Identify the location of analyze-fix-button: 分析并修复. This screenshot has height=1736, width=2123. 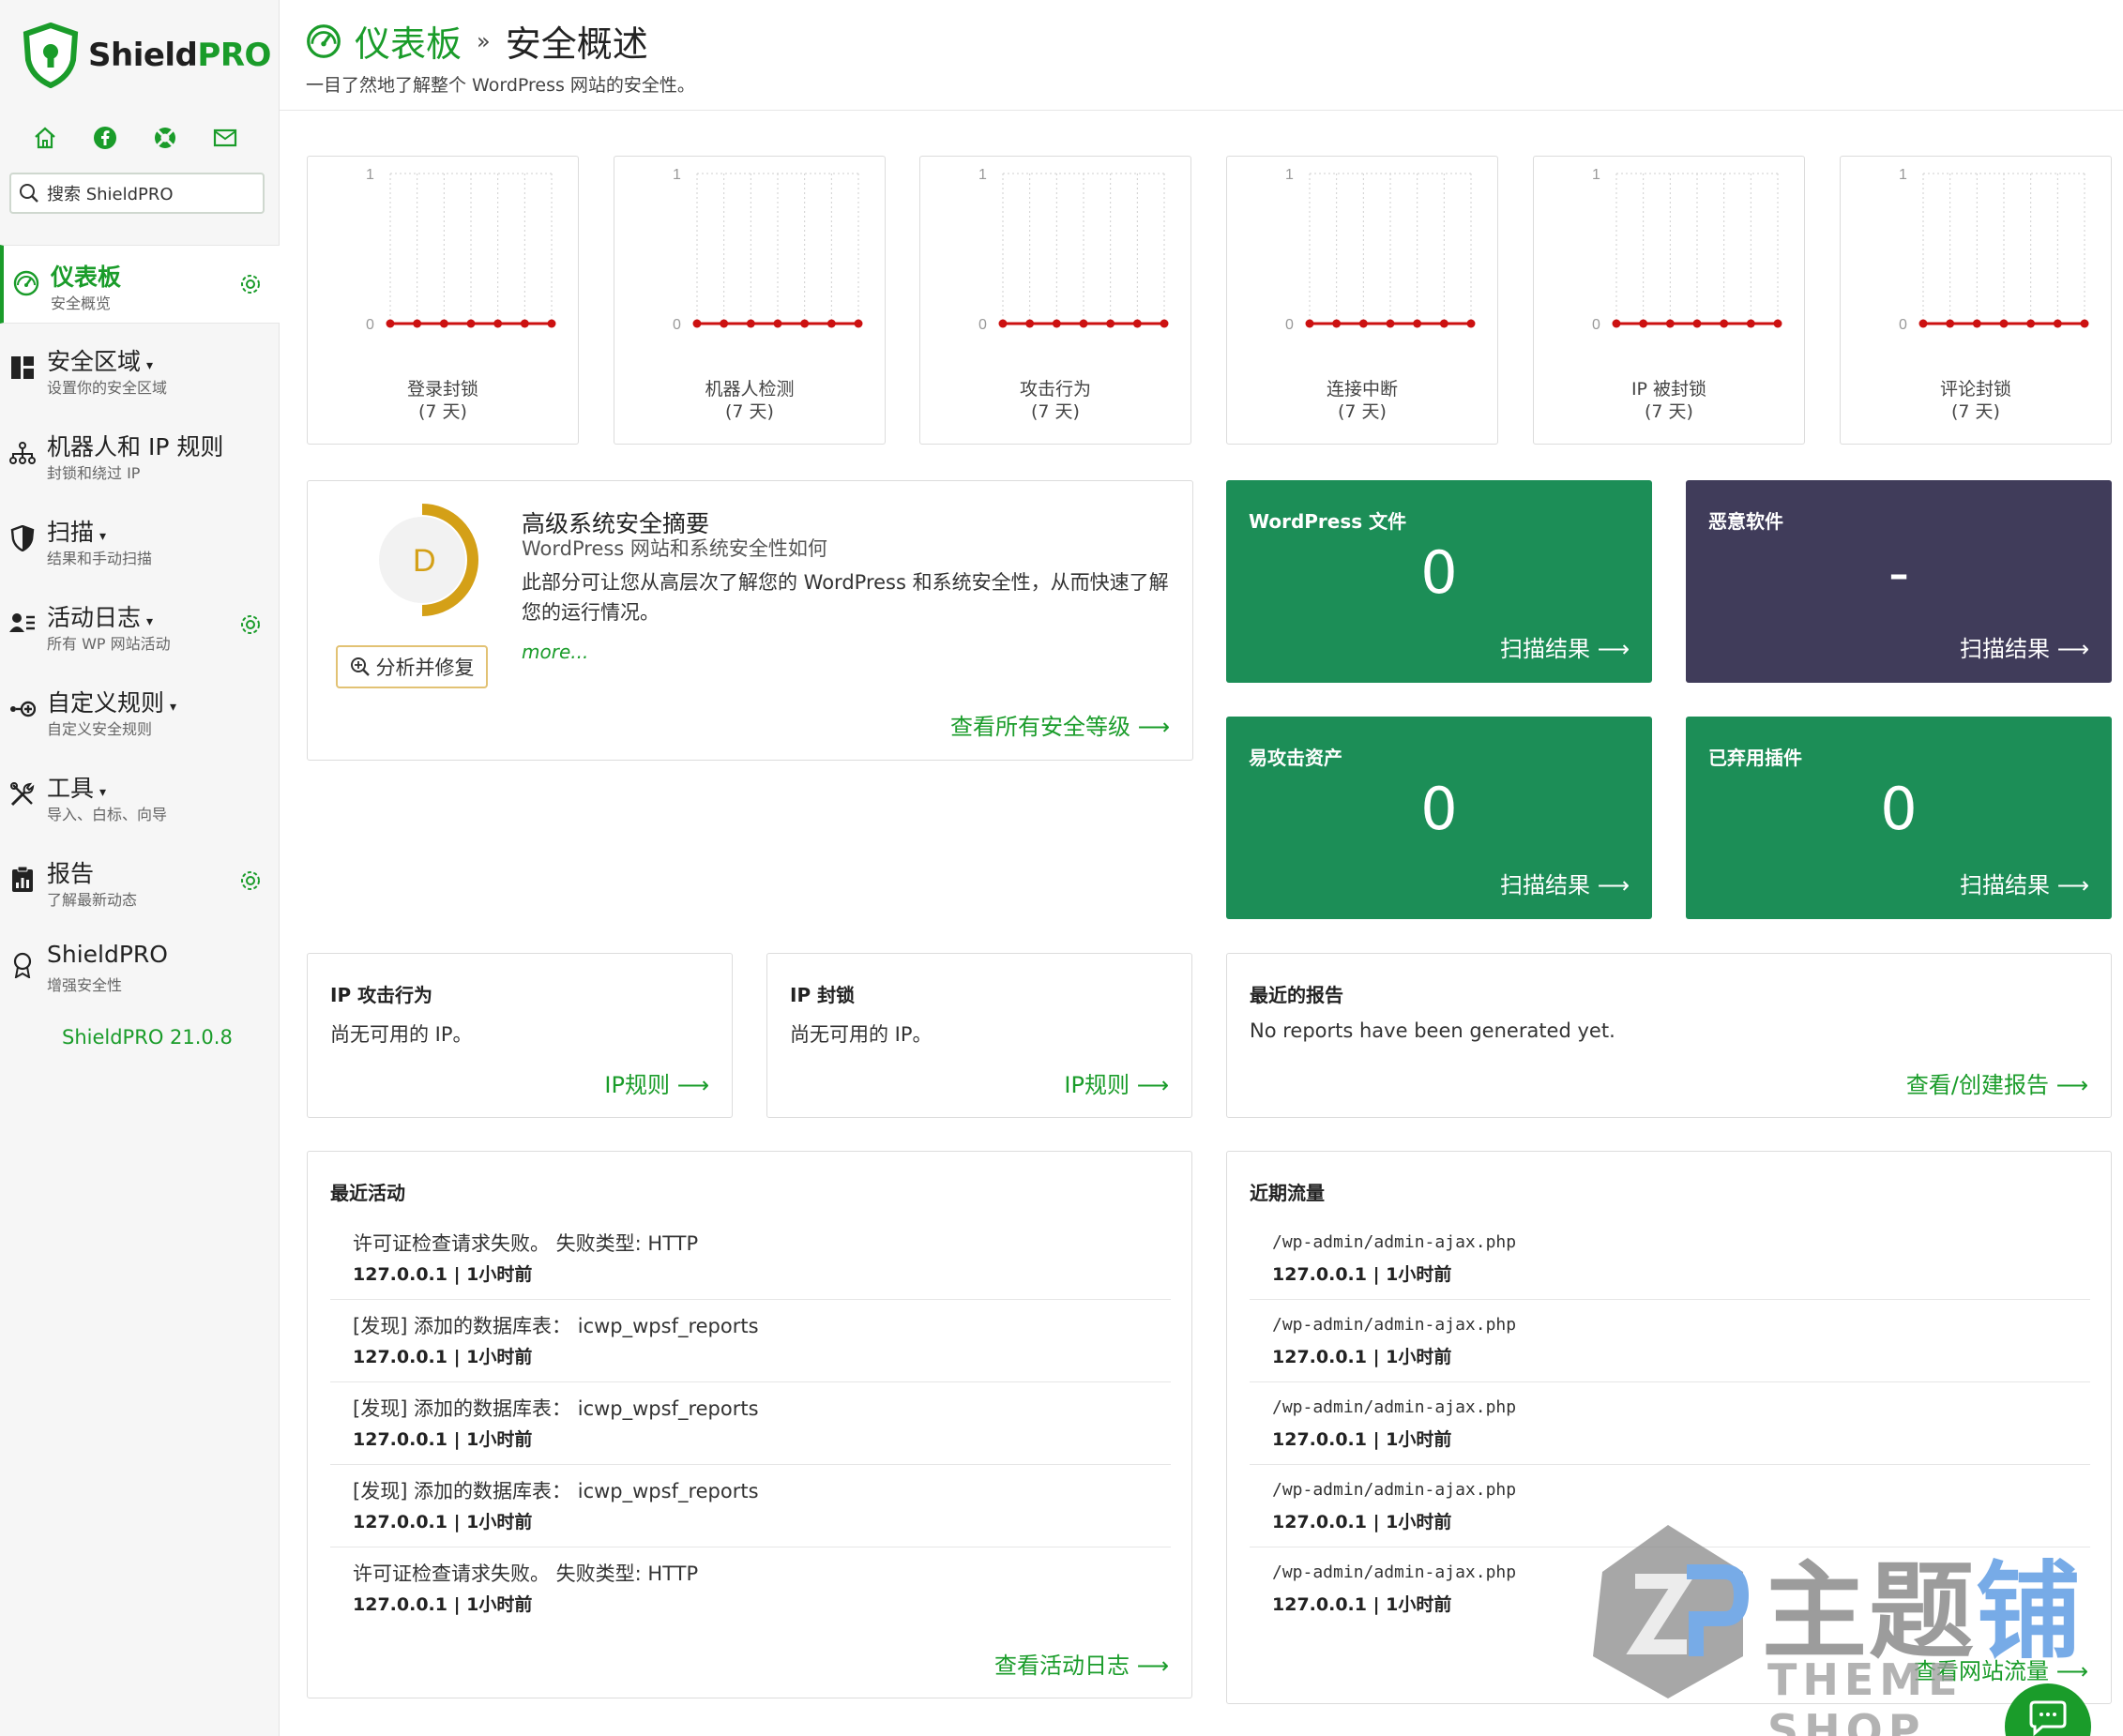
(412, 666).